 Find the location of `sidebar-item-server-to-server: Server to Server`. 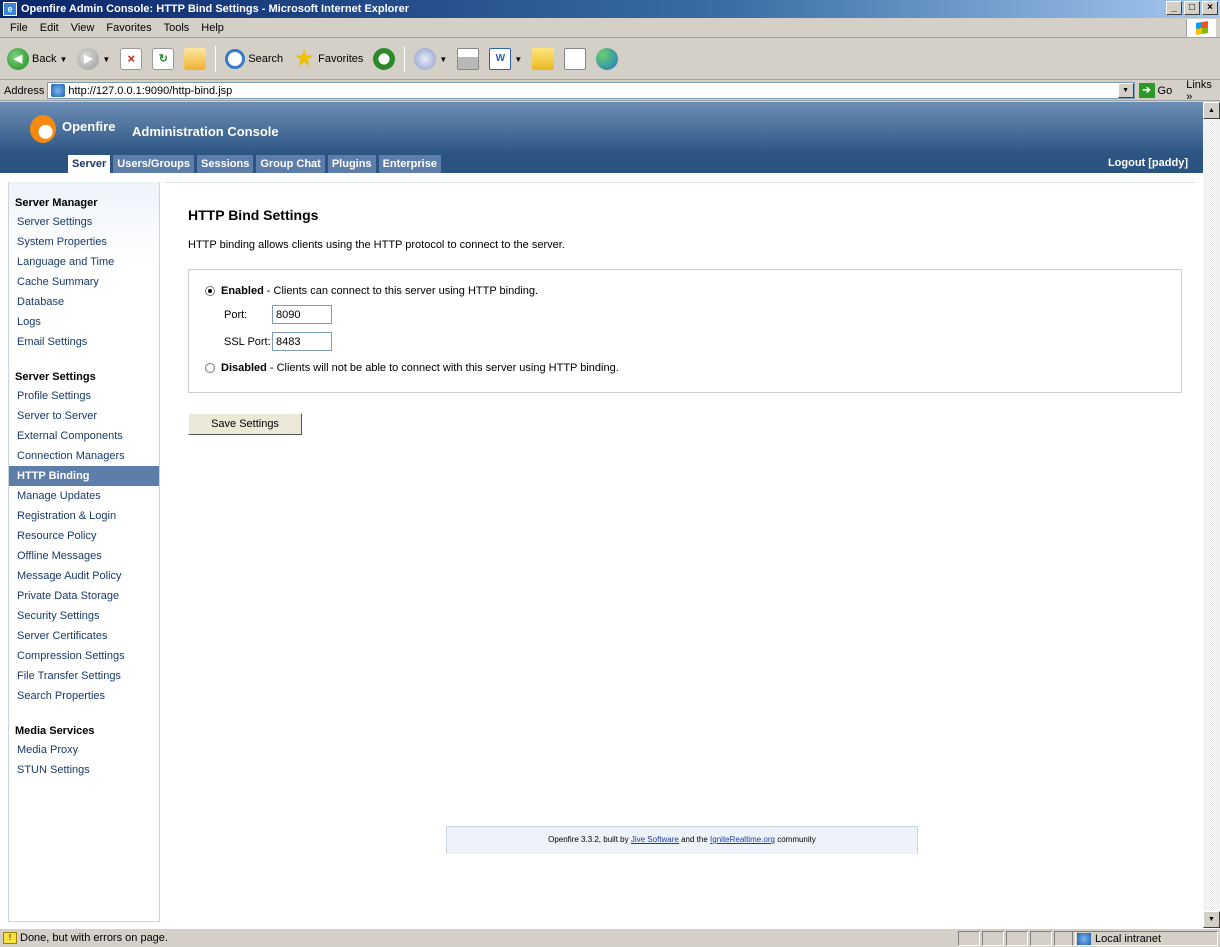

sidebar-item-server-to-server: Server to Server is located at coordinates (84, 416).